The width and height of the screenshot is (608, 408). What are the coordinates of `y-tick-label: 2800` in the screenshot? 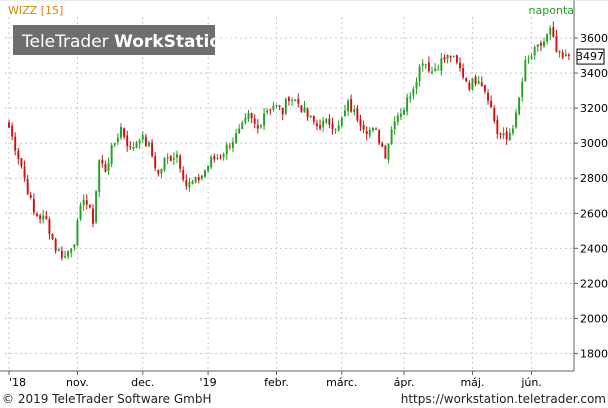 It's located at (594, 178).